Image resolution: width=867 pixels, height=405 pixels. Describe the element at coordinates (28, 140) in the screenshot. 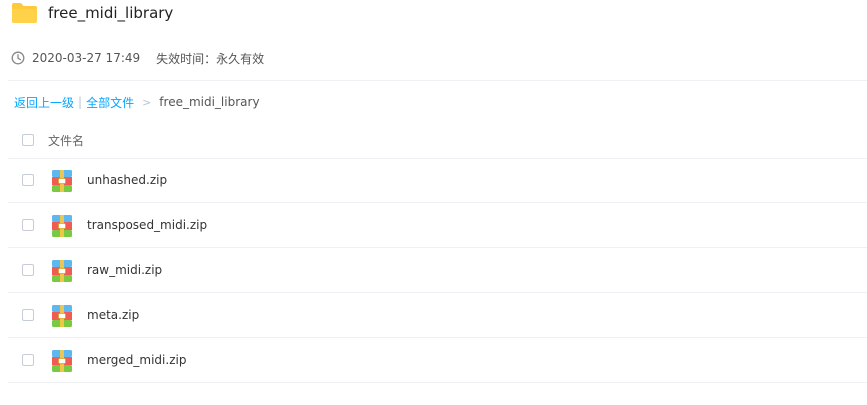

I see `select-all-checkbox` at that location.